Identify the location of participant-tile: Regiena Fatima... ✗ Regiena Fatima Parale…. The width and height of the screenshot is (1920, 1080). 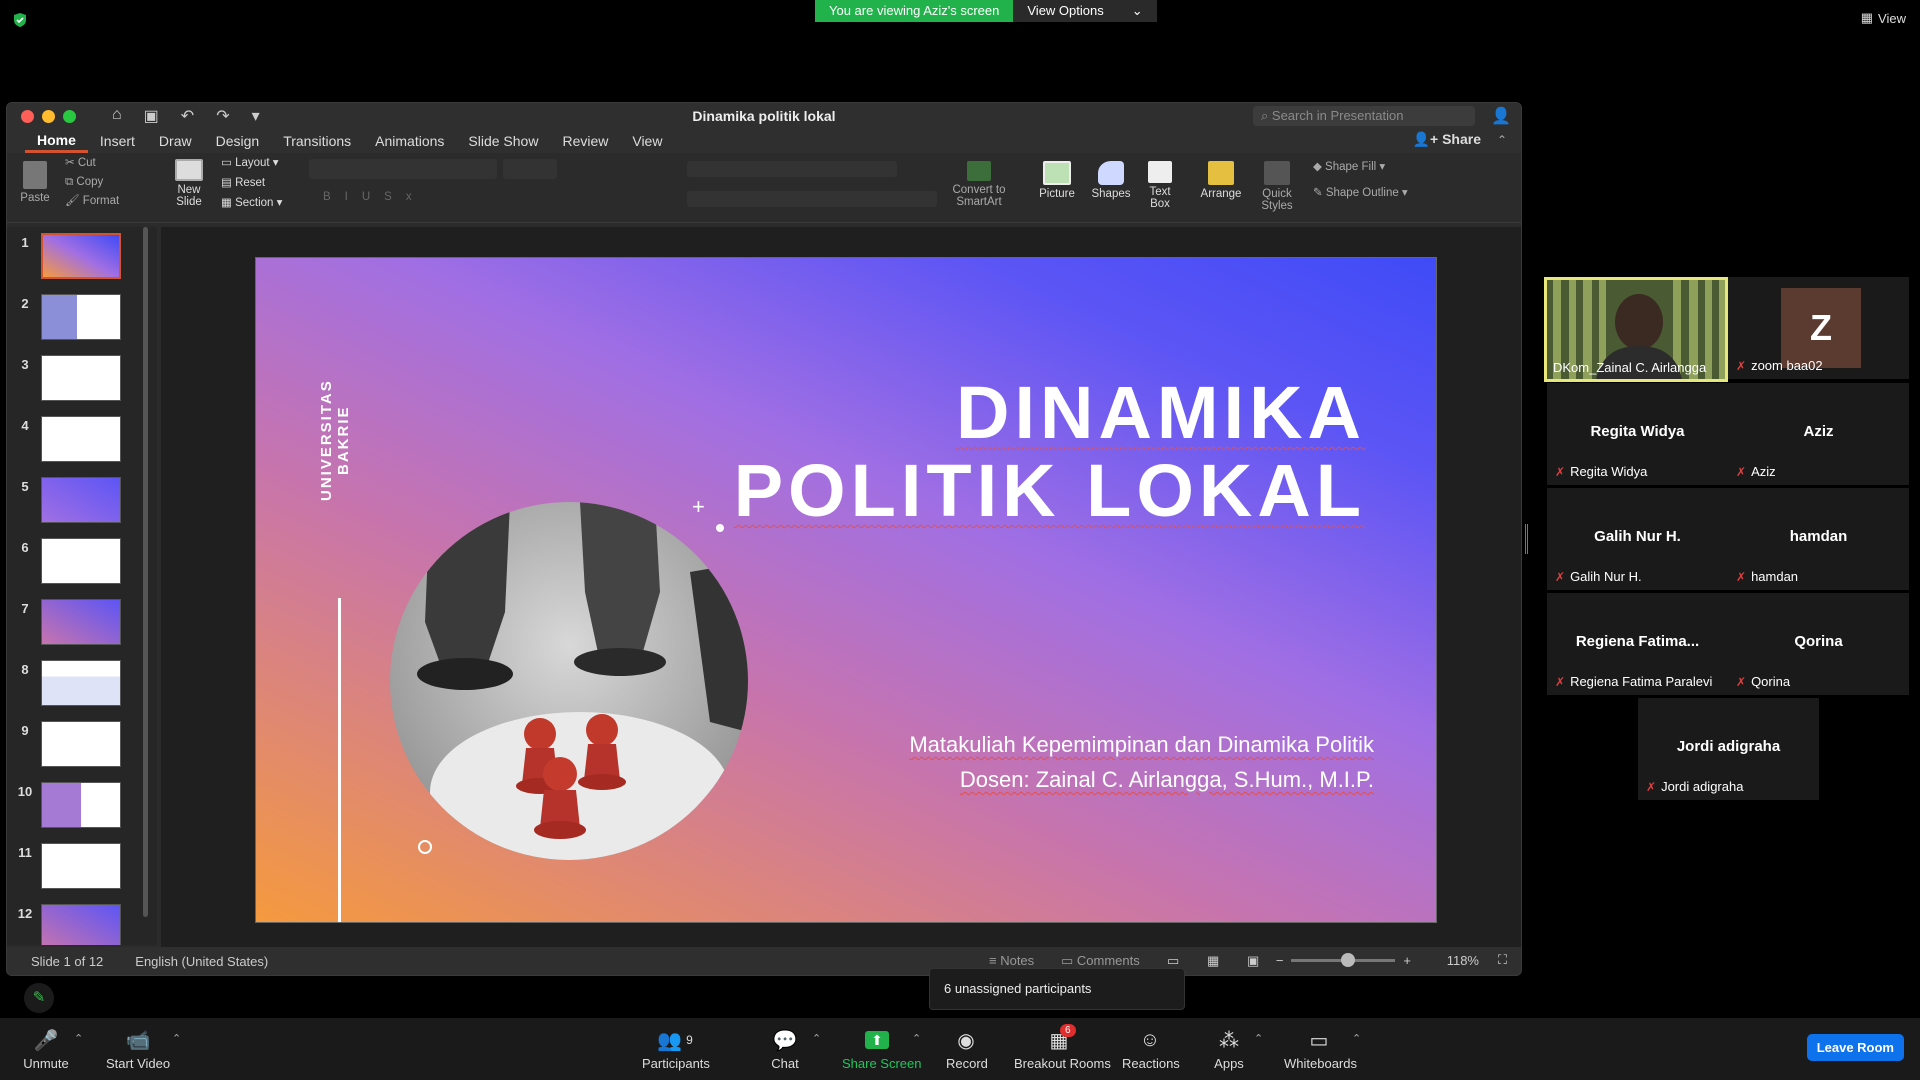
(1637, 644).